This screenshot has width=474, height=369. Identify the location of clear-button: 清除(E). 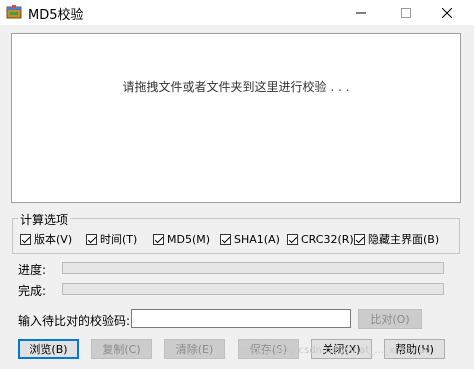
(194, 349).